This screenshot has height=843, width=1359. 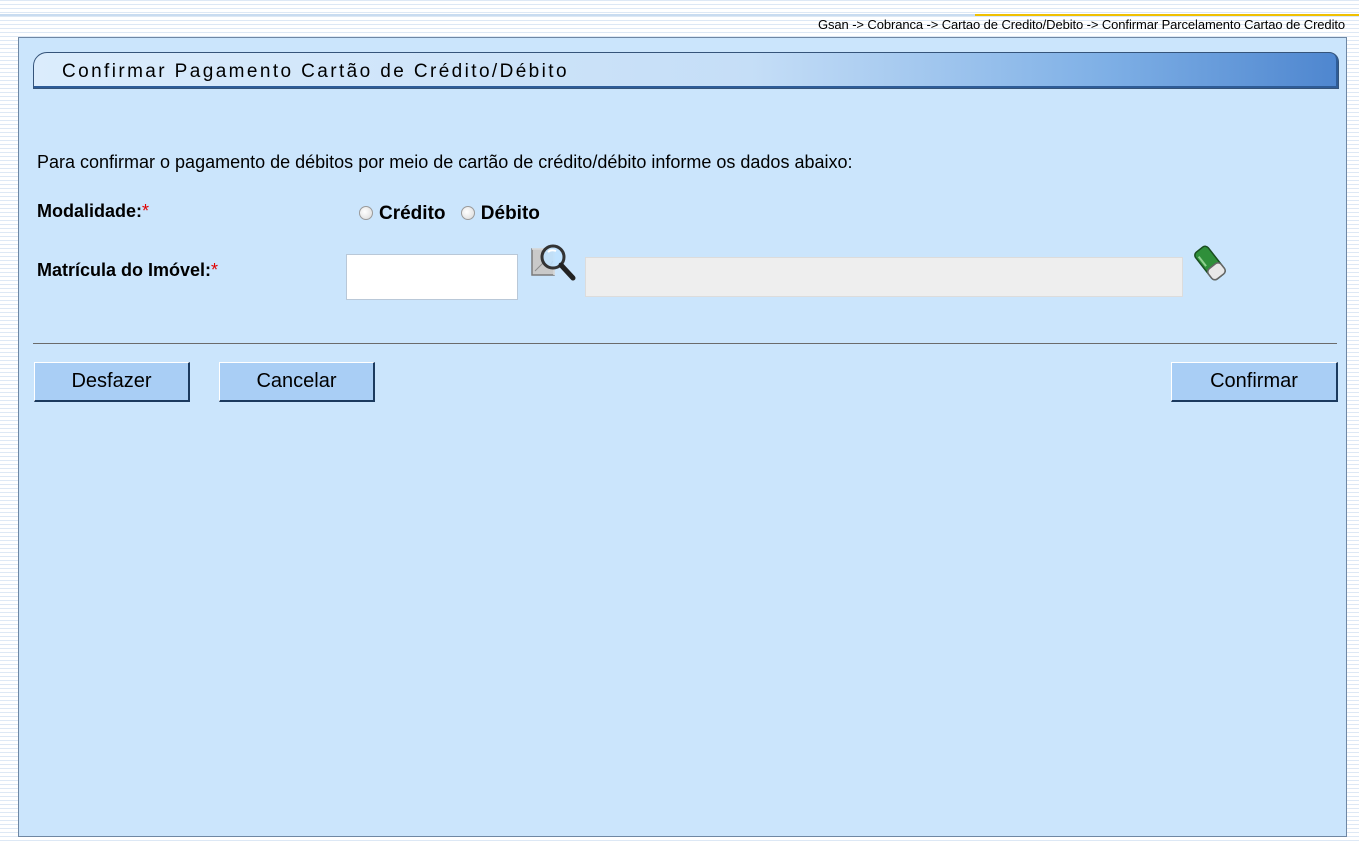 What do you see at coordinates (1254, 382) in the screenshot?
I see `confirmar-button: Confirmar` at bounding box center [1254, 382].